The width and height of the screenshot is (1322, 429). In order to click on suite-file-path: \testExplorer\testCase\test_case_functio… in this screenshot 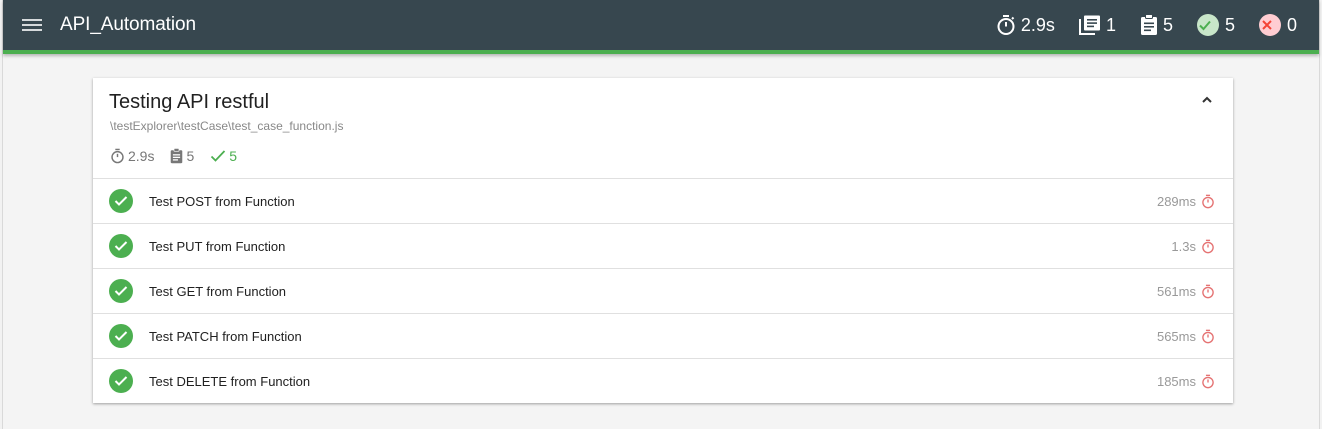, I will do `click(227, 126)`.